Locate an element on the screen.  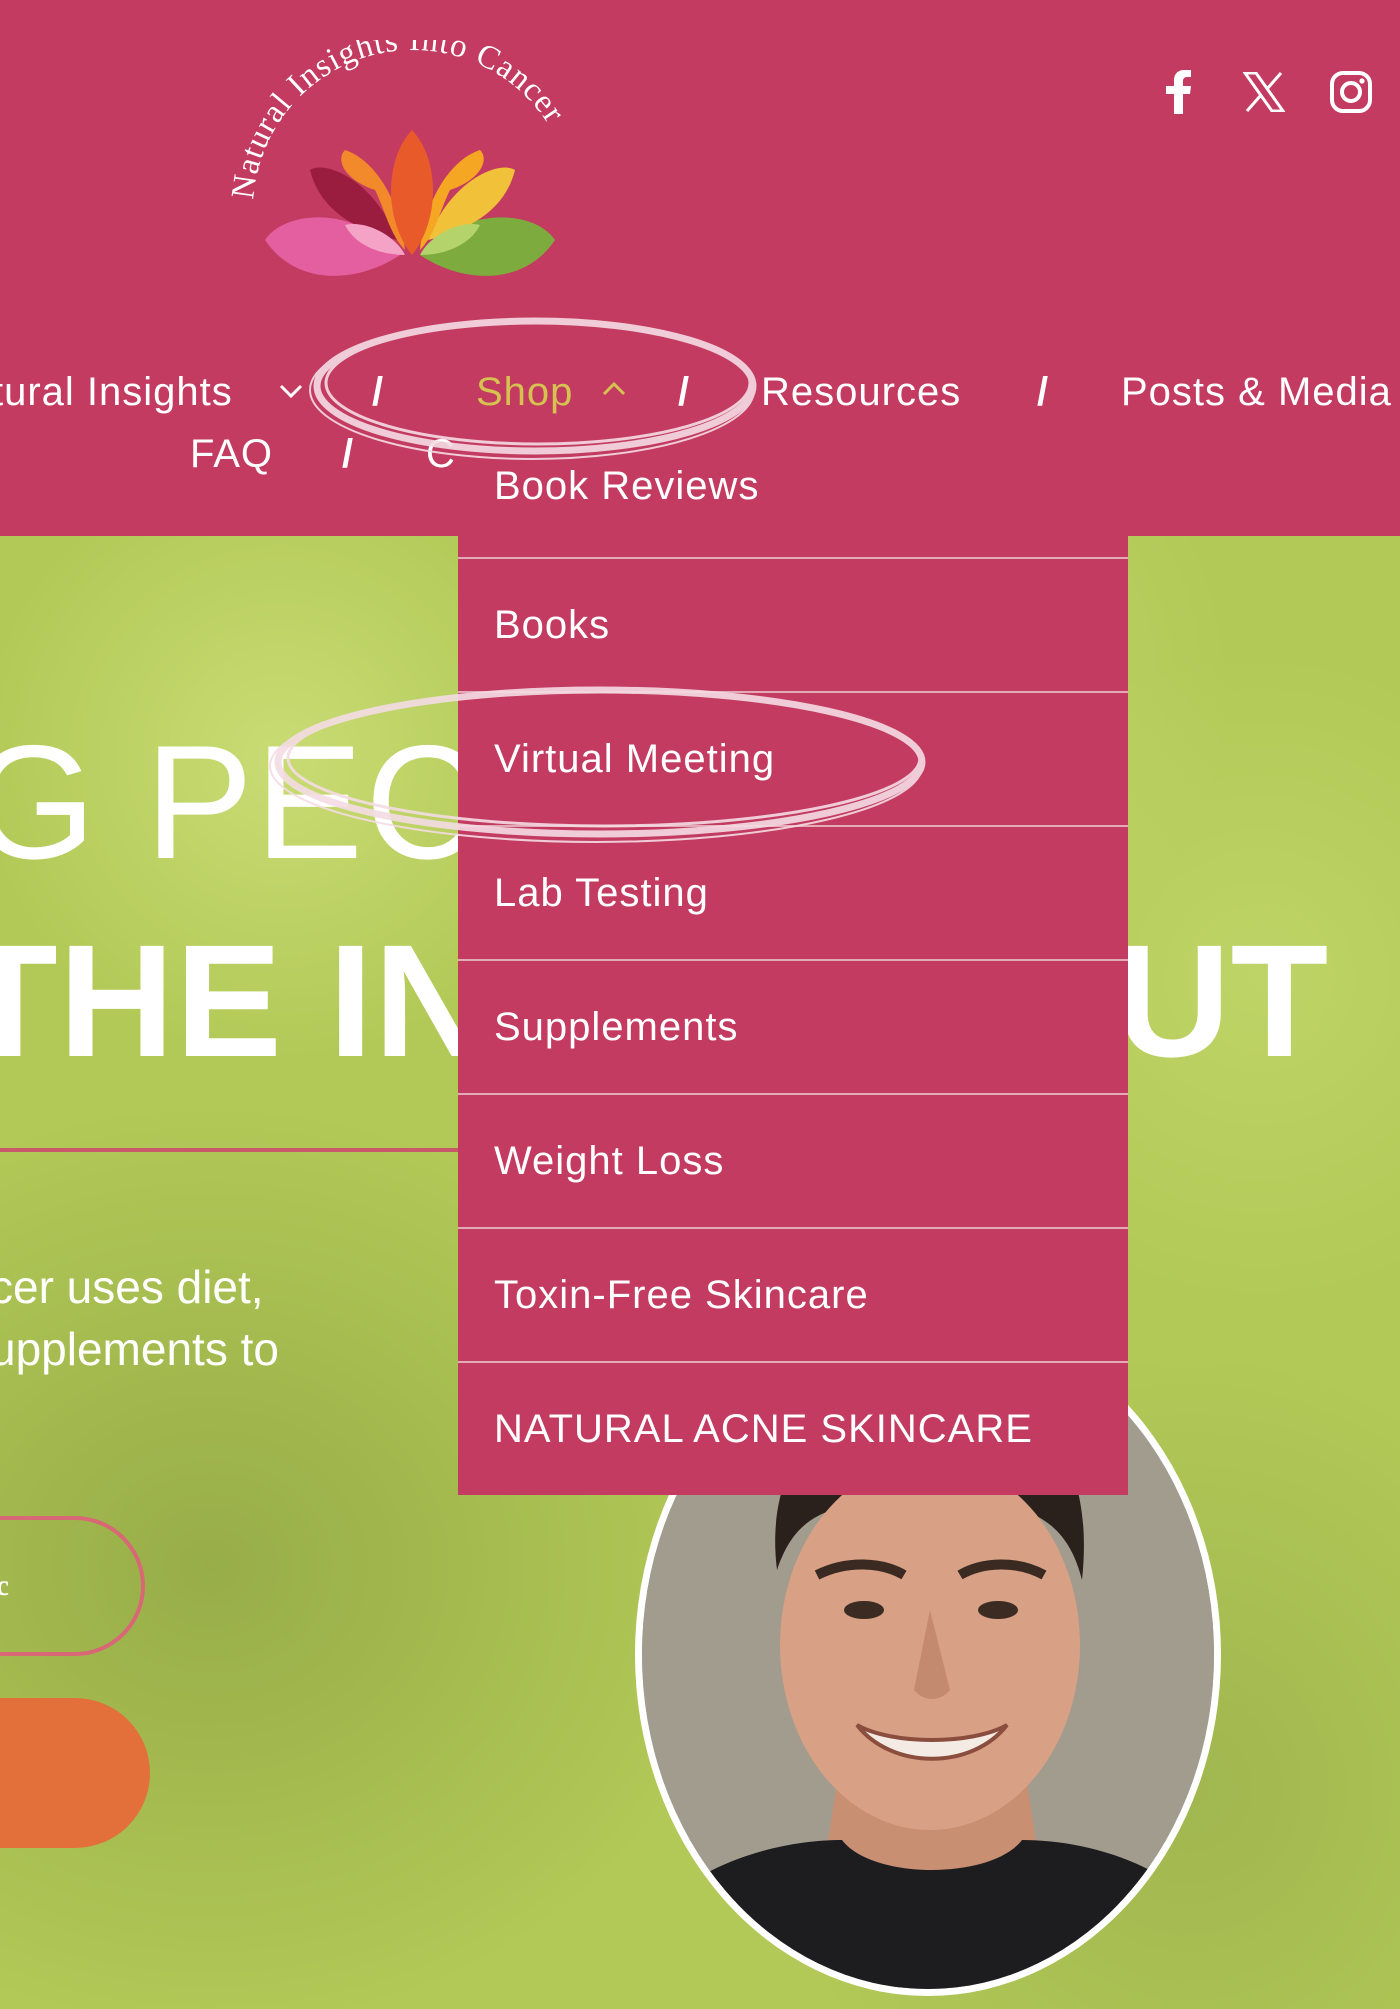
dropdown-item-label: Book Reviews is located at coordinates (627, 486).